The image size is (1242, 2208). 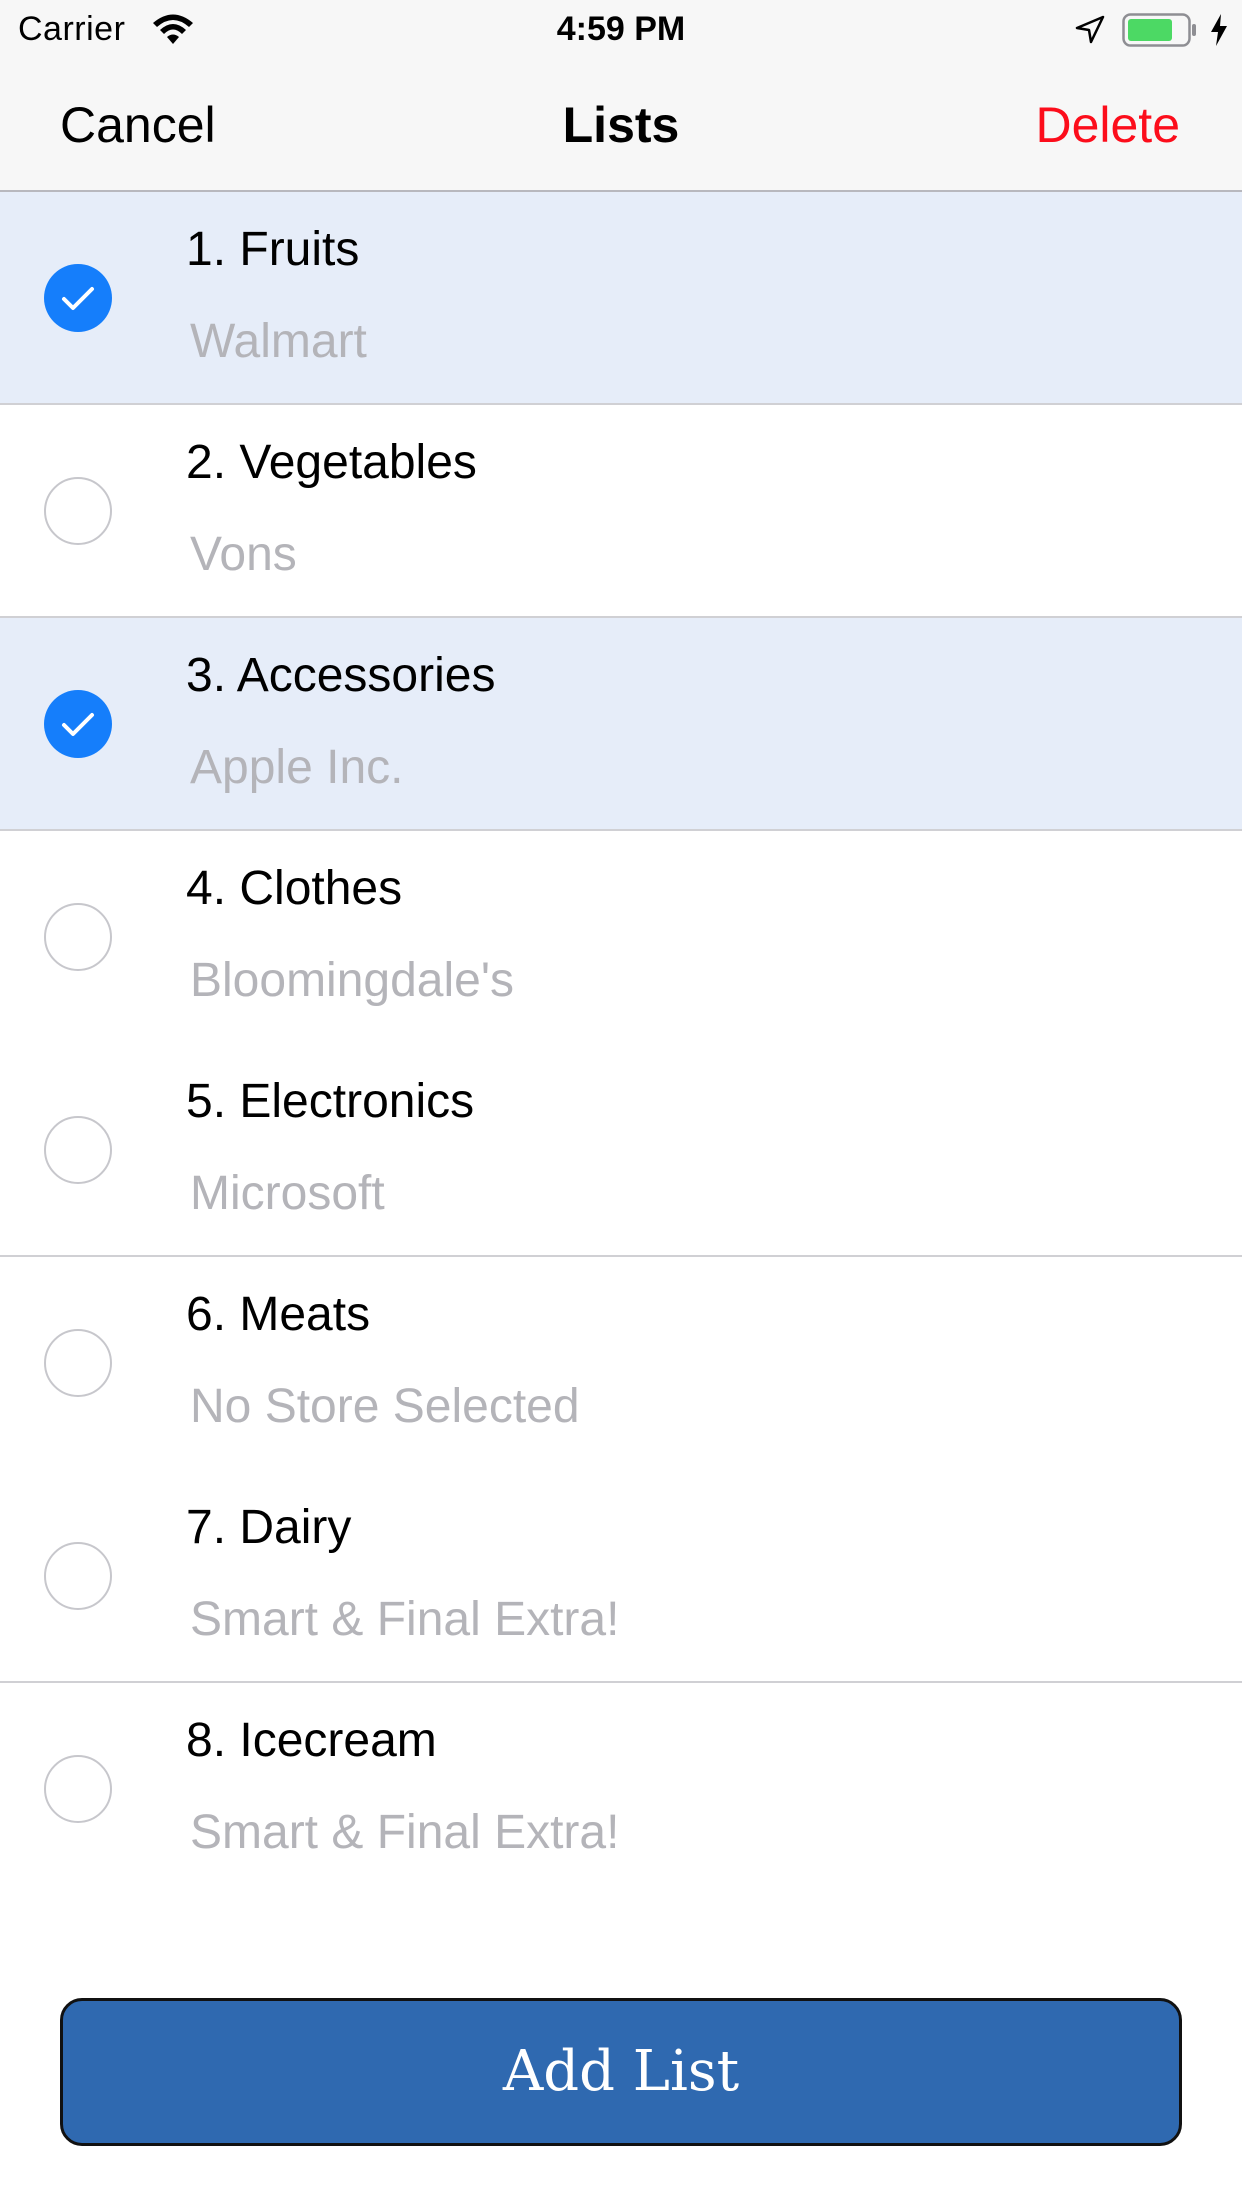 What do you see at coordinates (1090, 30) in the screenshot?
I see `location-icon` at bounding box center [1090, 30].